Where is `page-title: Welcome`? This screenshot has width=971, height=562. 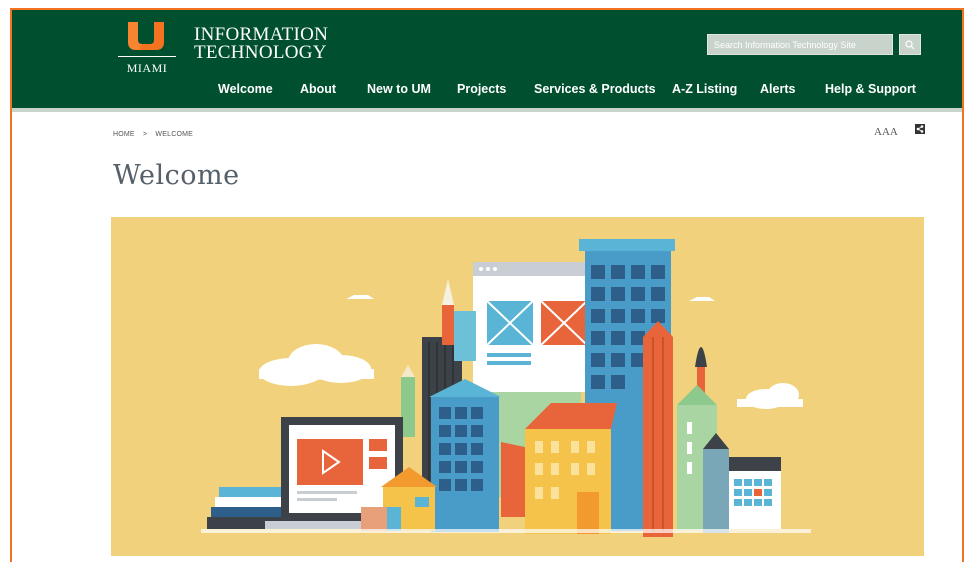
page-title: Welcome is located at coordinates (176, 175).